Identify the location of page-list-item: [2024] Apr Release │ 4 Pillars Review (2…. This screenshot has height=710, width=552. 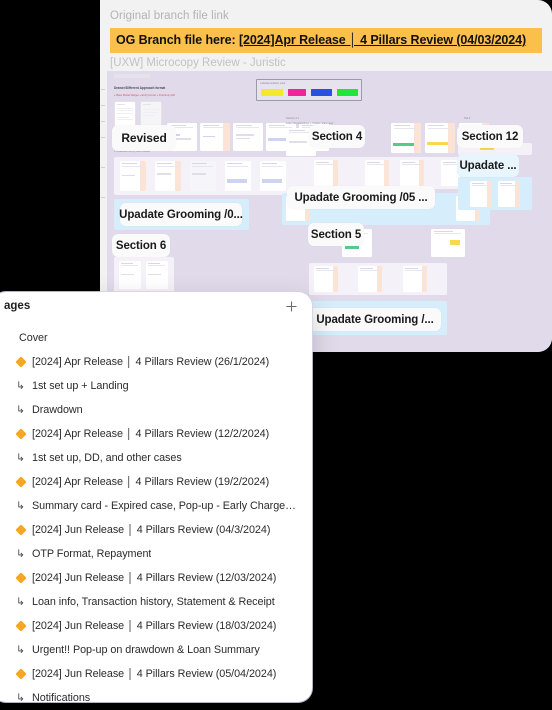
(156, 362).